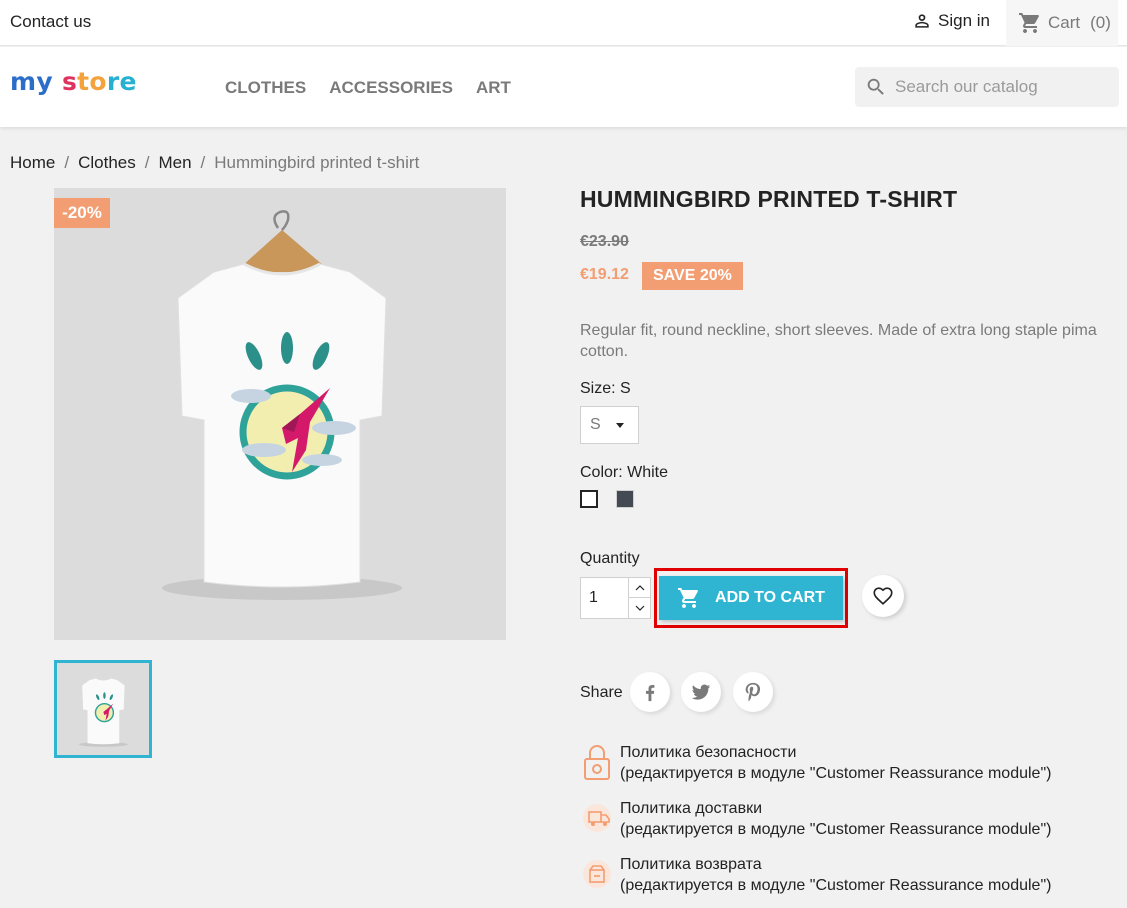  What do you see at coordinates (922, 21) in the screenshot?
I see `user-icon` at bounding box center [922, 21].